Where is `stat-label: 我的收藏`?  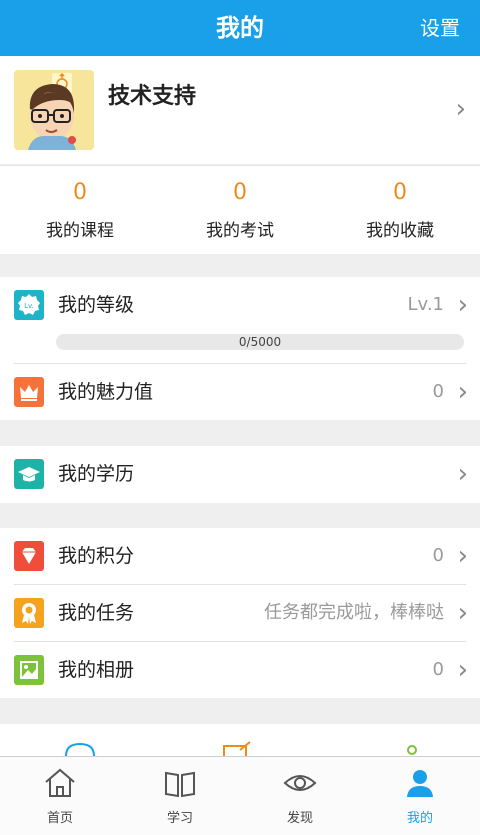 stat-label: 我的收藏 is located at coordinates (400, 231).